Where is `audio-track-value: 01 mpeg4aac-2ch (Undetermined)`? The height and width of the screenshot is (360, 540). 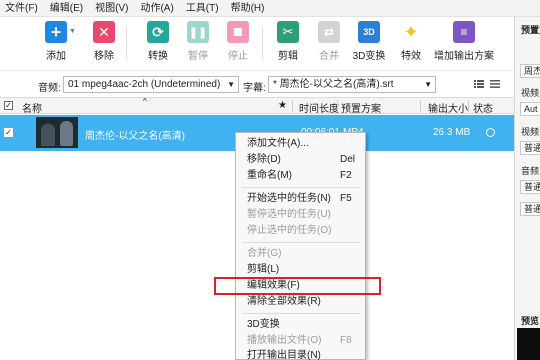
audio-track-value: 01 mpeg4aac-2ch (Undetermined) is located at coordinates (144, 84).